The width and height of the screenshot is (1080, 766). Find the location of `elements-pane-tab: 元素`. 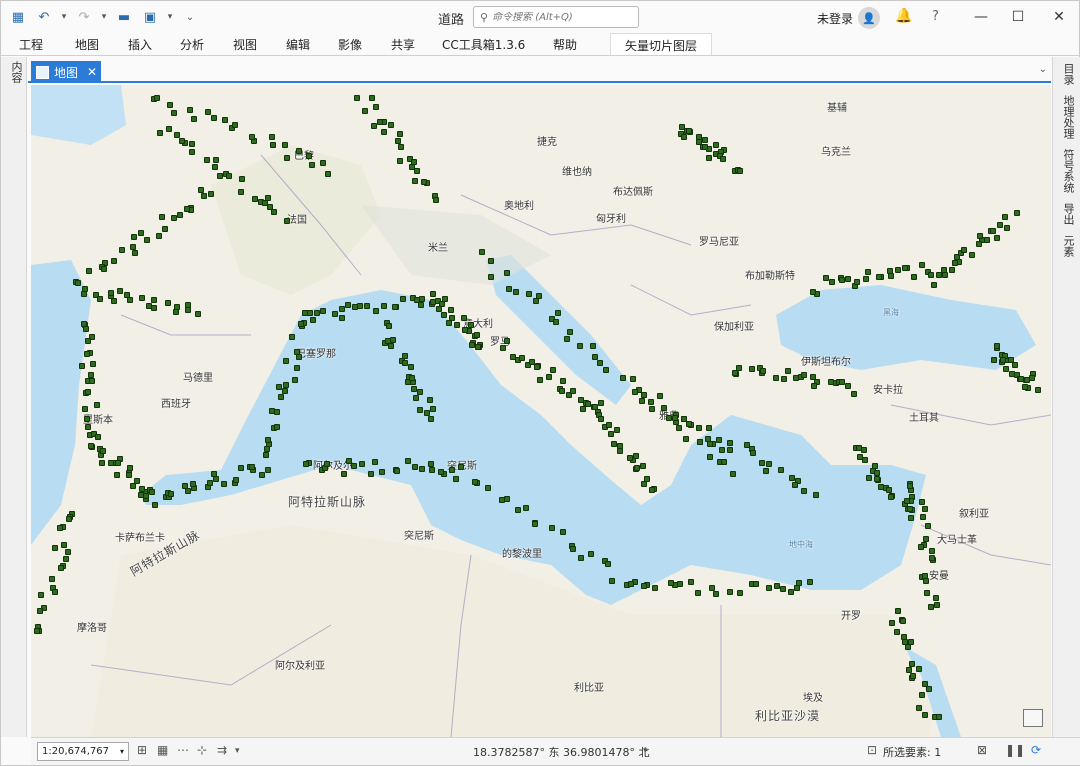

elements-pane-tab: 元素 is located at coordinates (1068, 246).